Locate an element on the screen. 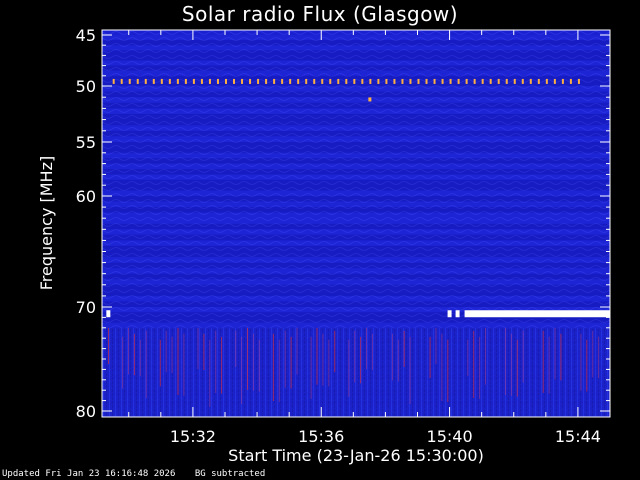 The width and height of the screenshot is (640, 480). y-tick-label: 45 is located at coordinates (86, 35).